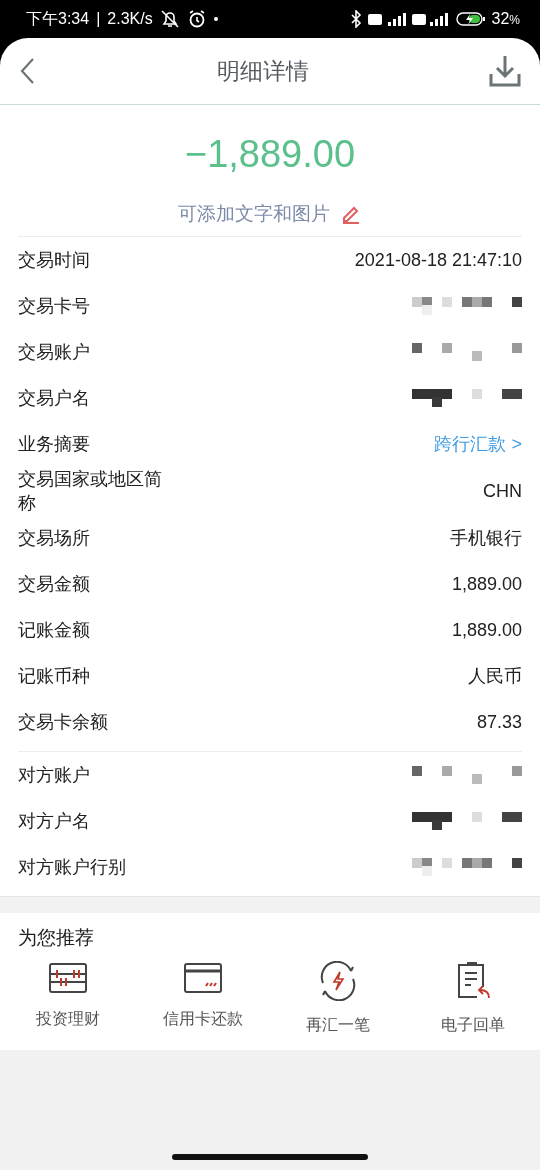 The image size is (540, 1170). I want to click on field-label: 对方账户, so click(54, 775).